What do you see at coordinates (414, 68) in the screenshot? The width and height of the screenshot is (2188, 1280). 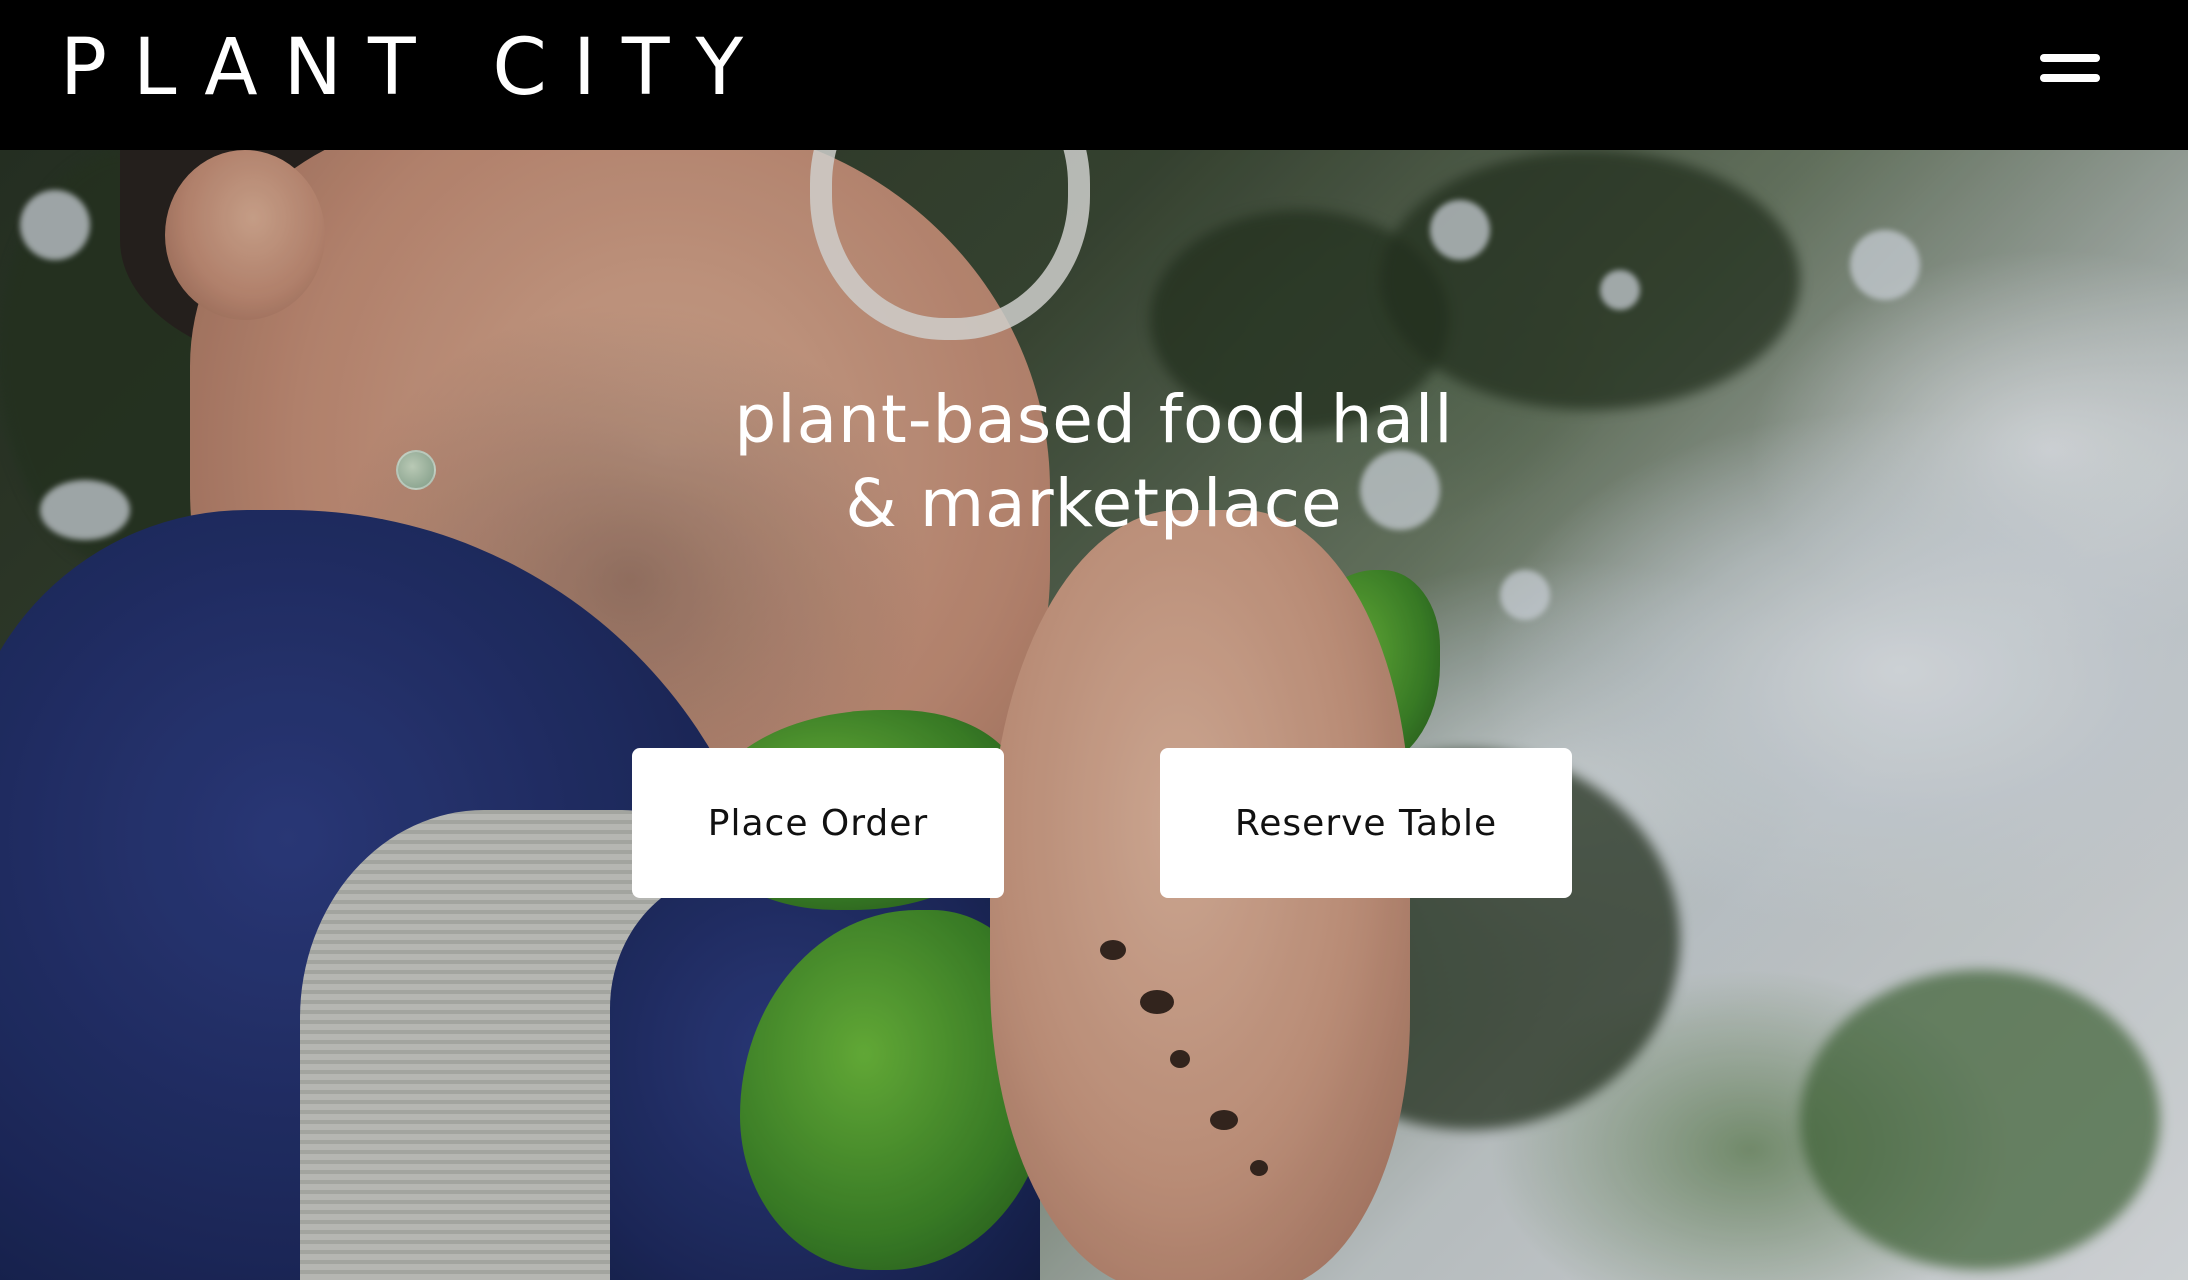 I see `site-logo: PLANT CITY` at bounding box center [414, 68].